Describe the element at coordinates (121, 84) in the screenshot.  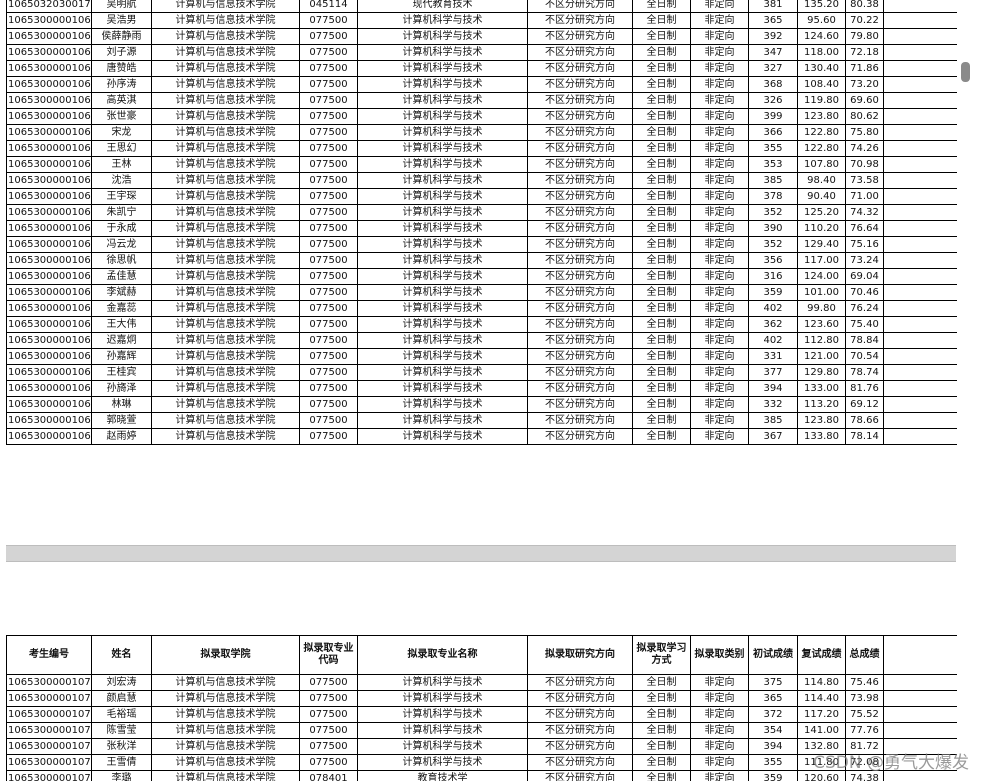
I see `table-cell: 孙序涛` at that location.